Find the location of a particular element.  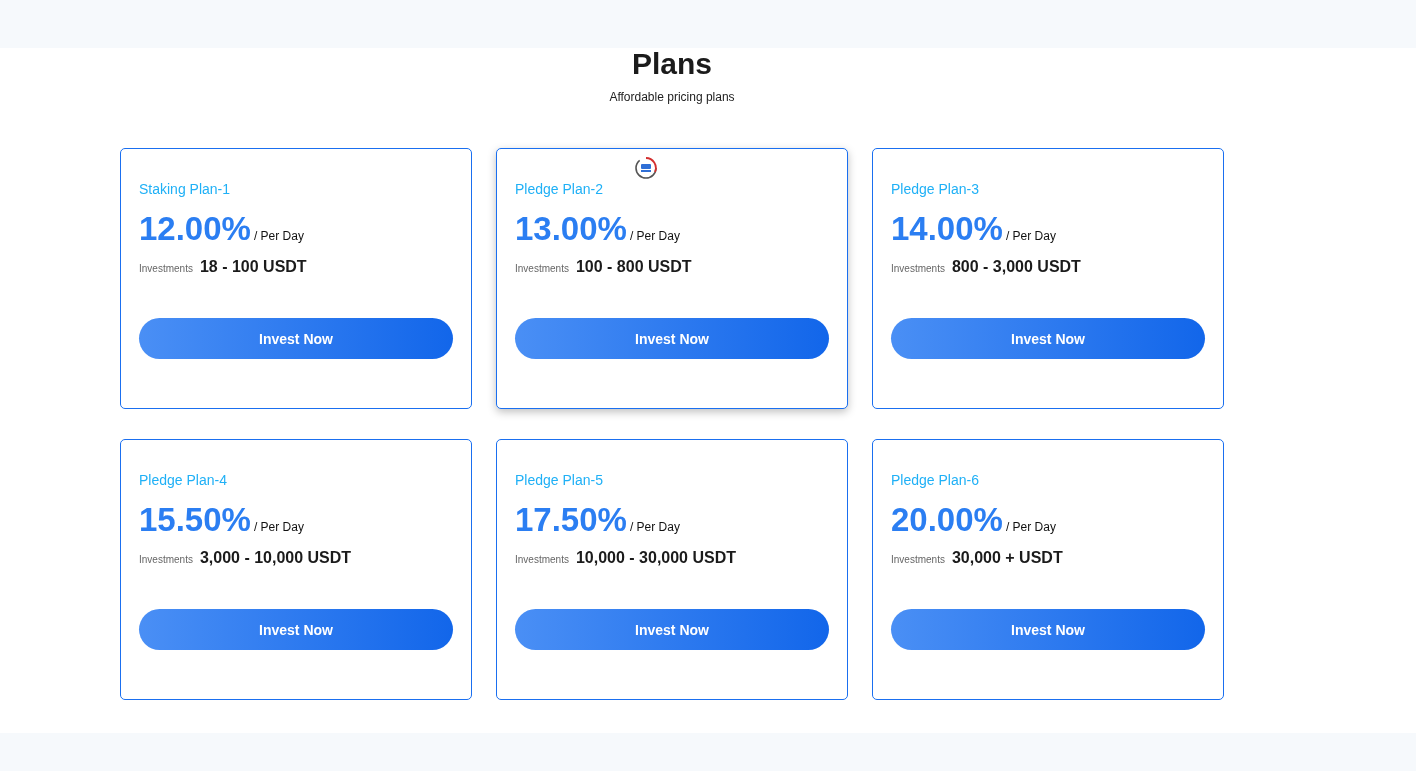

plan-name: Pledge Plan-3 is located at coordinates (935, 189).